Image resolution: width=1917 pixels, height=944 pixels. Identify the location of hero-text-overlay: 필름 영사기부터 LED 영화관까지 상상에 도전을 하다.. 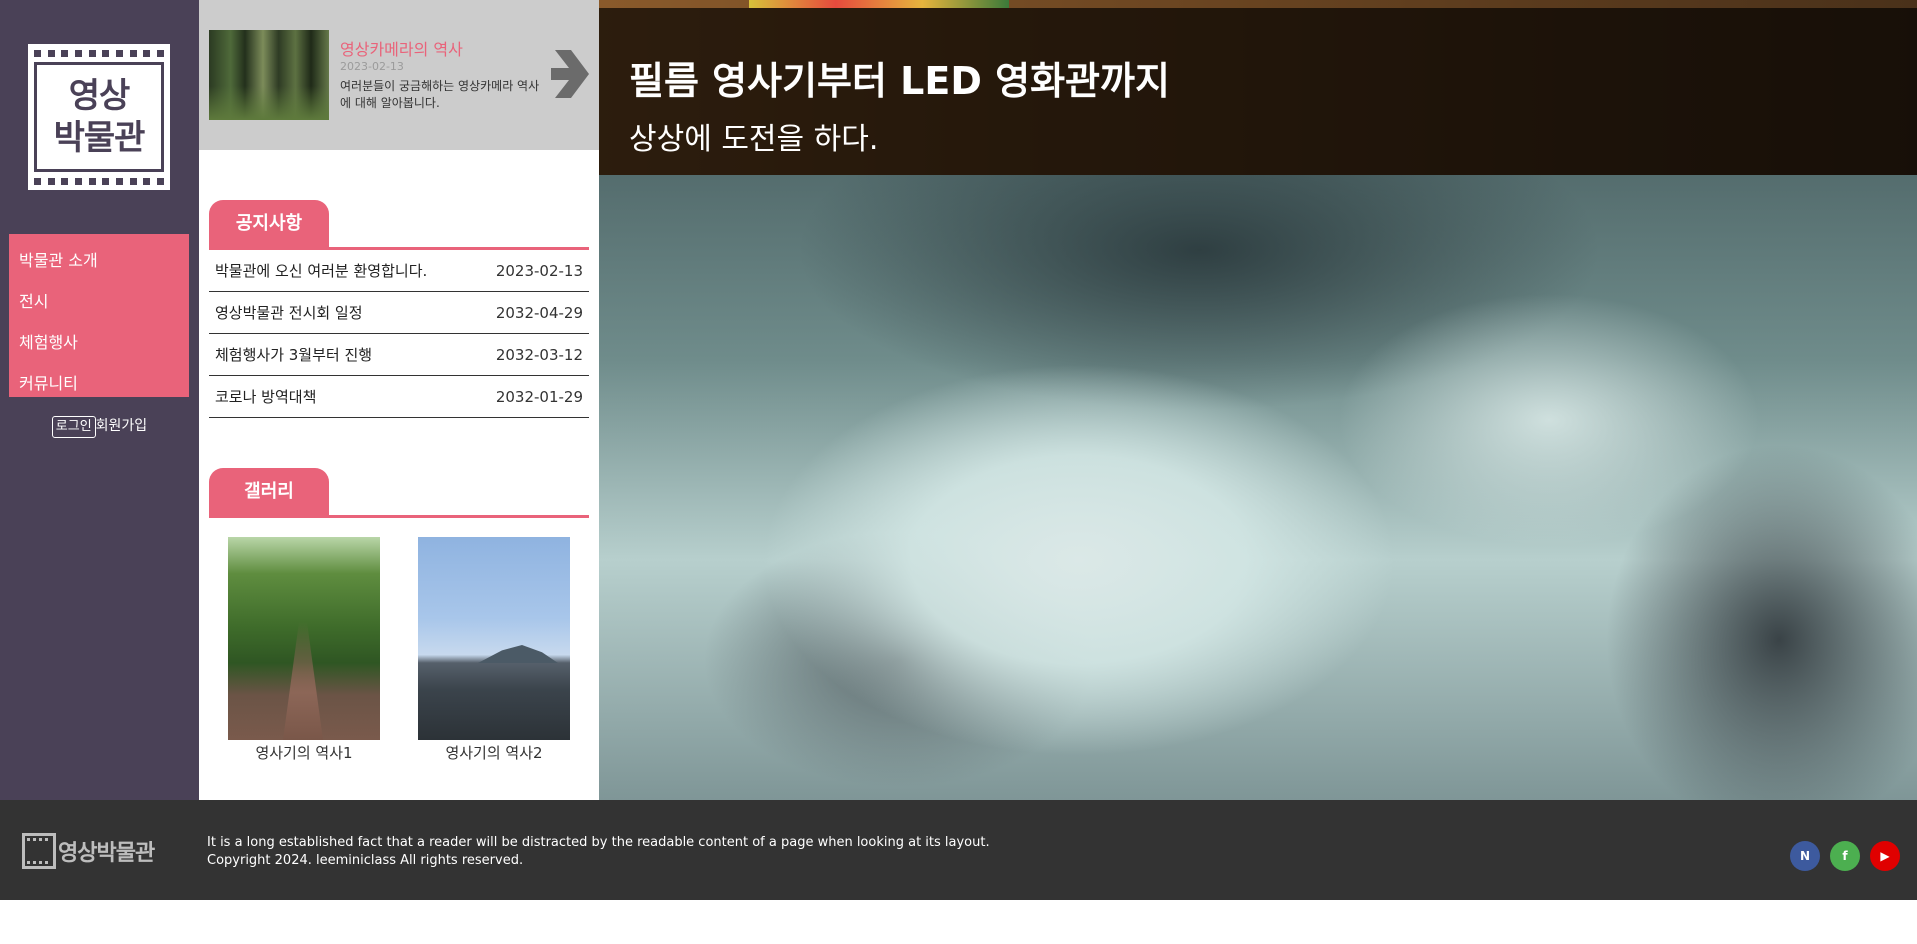
(1258, 91).